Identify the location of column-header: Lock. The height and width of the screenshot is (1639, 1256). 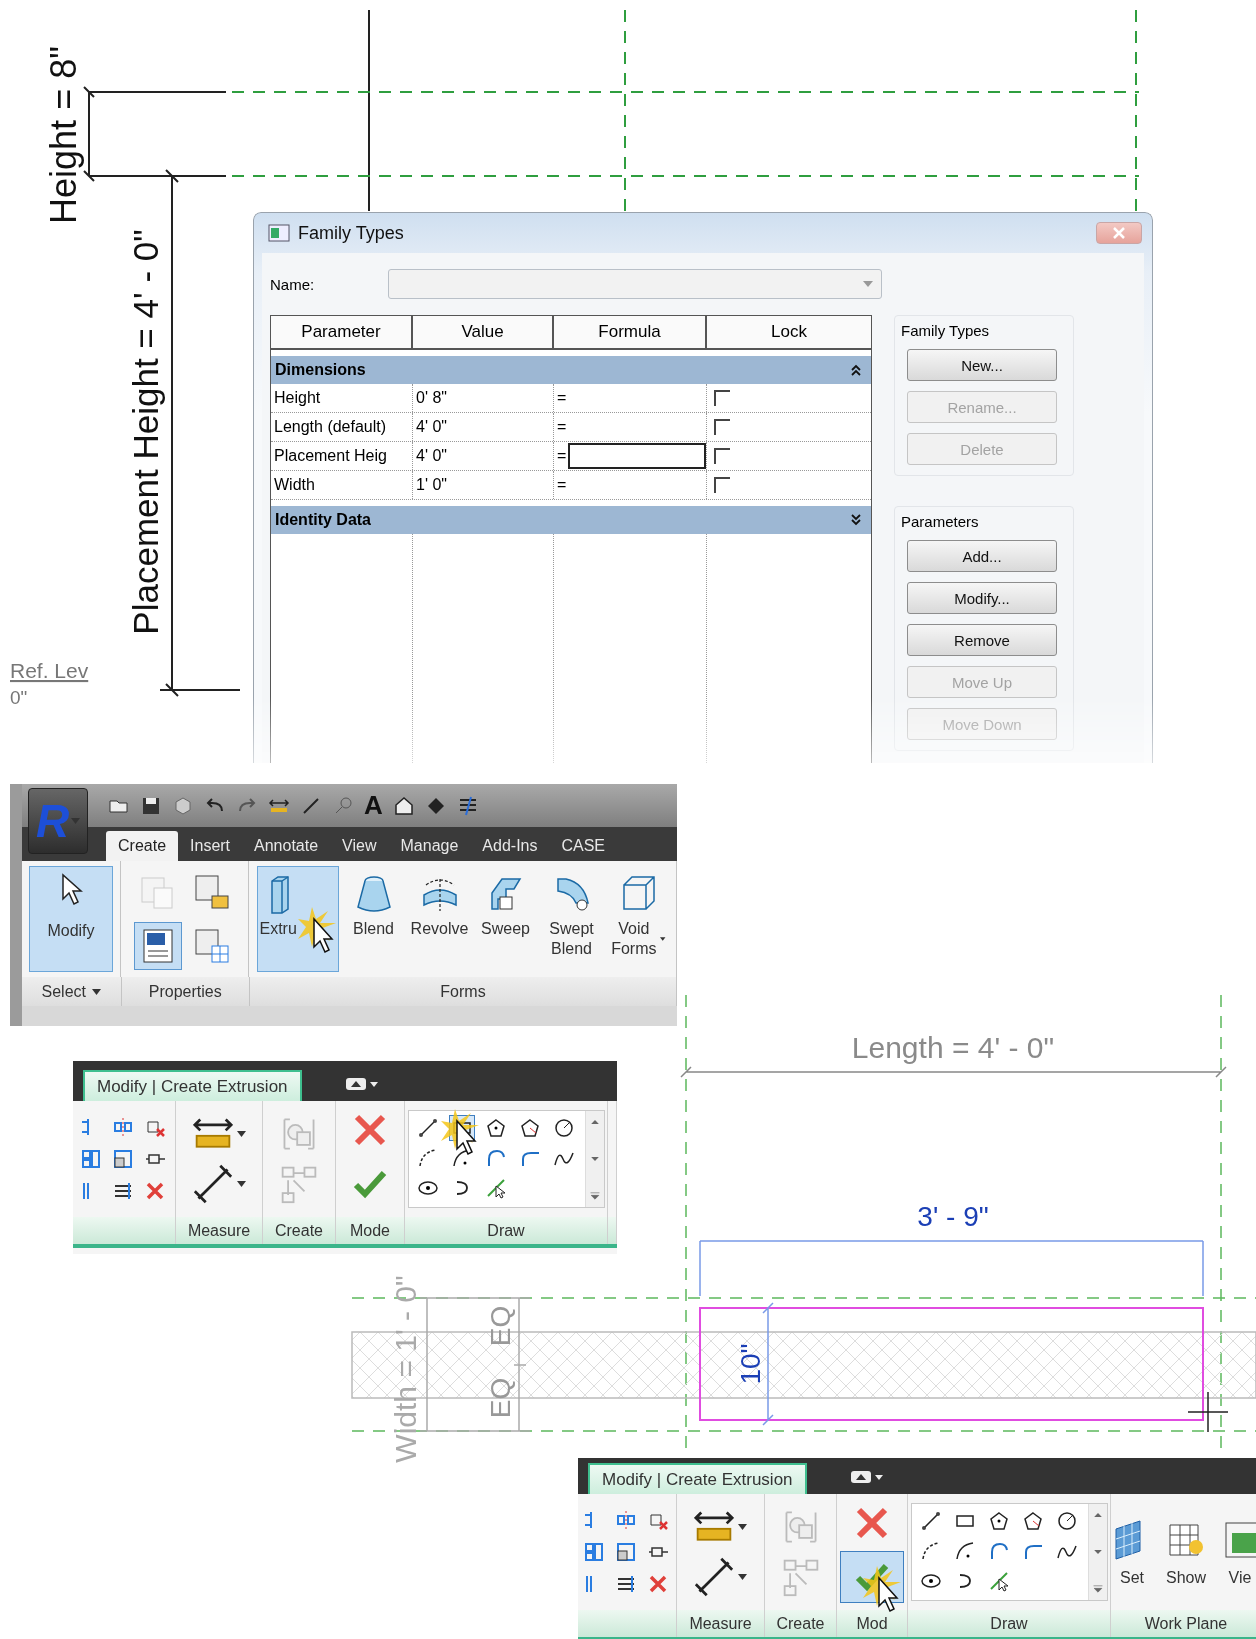
(789, 332).